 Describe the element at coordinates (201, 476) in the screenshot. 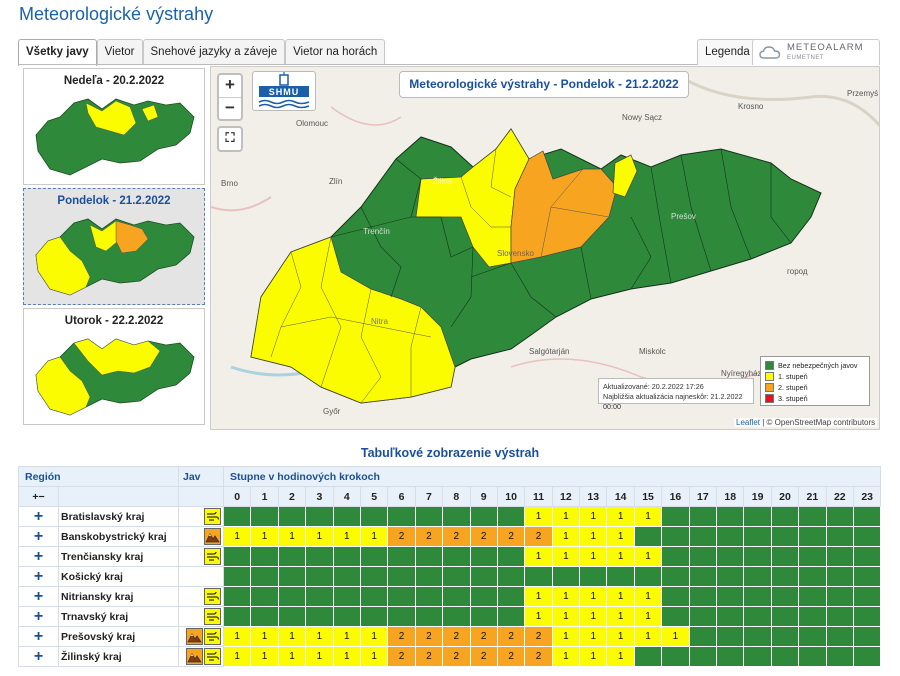

I see `jav-header: Jav` at that location.